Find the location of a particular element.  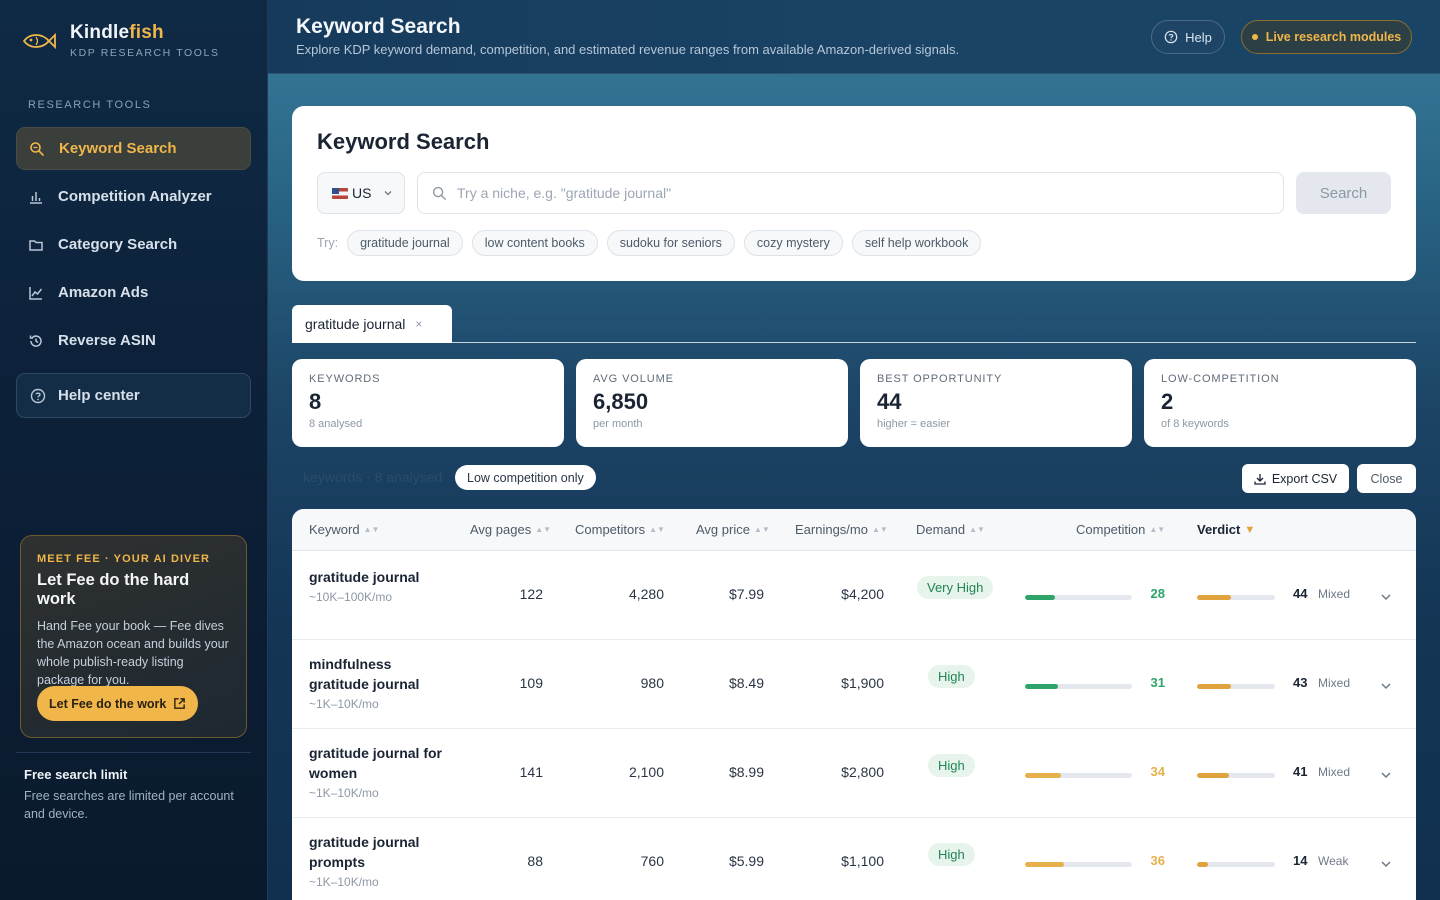

column-competition: Competition ▲▼ is located at coordinates (1120, 529).